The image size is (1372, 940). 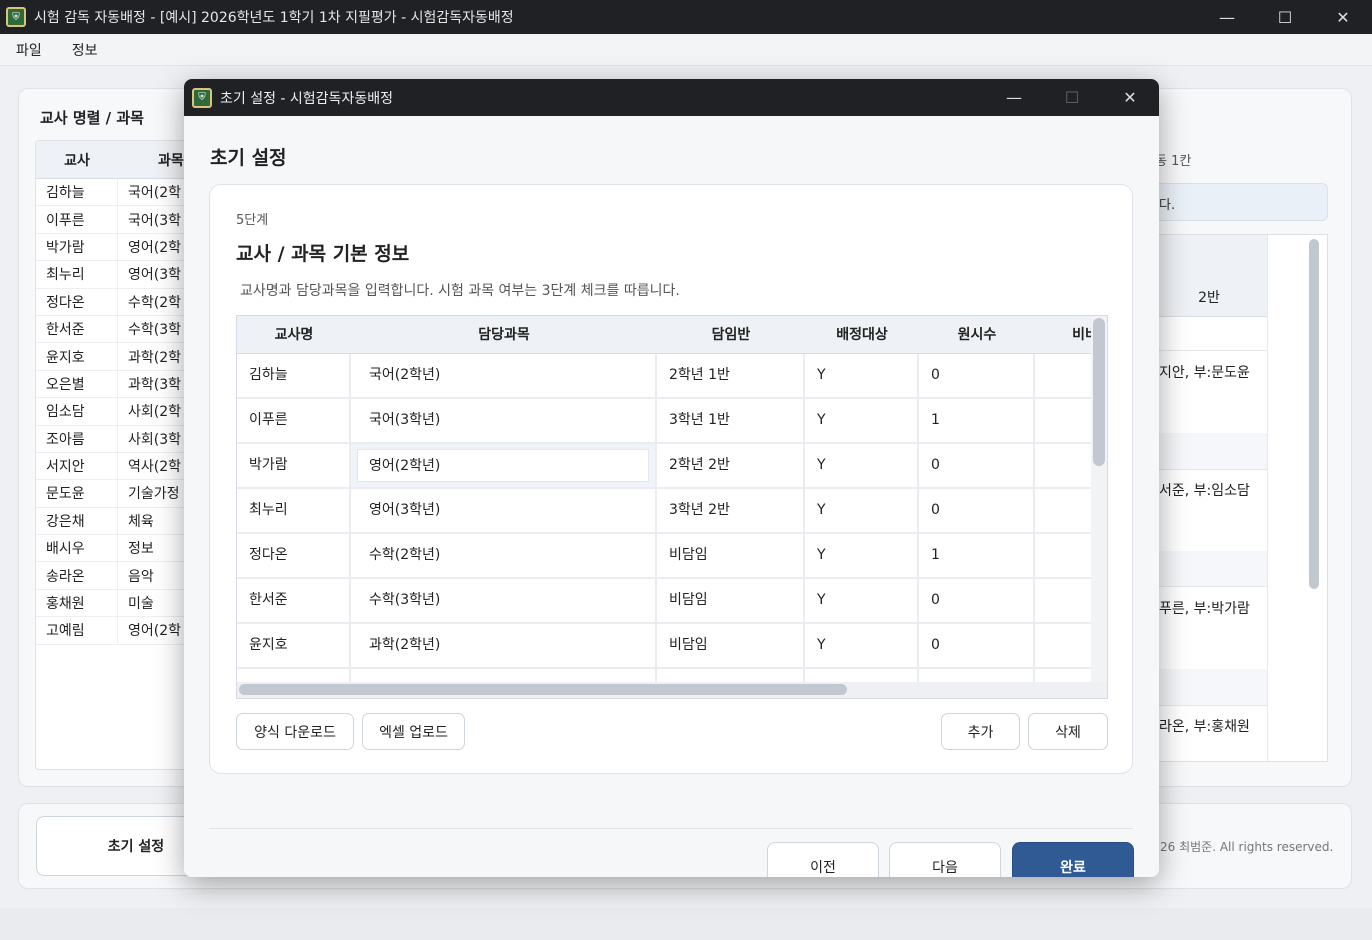 What do you see at coordinates (294, 420) in the screenshot?
I see `cell-name: 이푸른` at bounding box center [294, 420].